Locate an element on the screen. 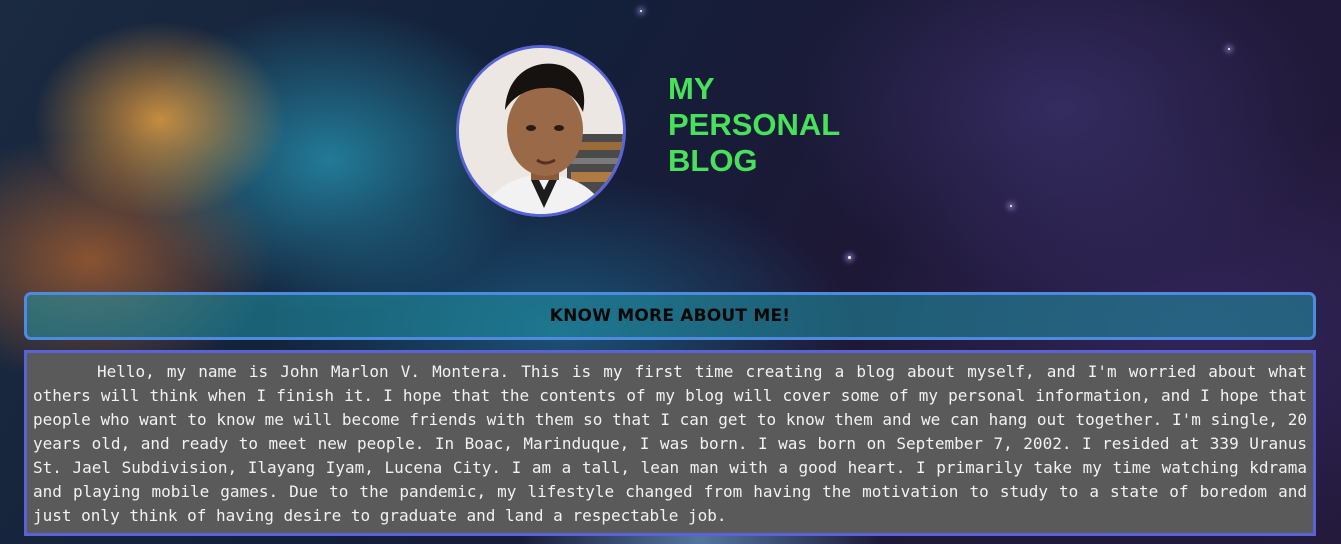  know-more-heading: KNOW MORE ABOUT ME! is located at coordinates (670, 316).